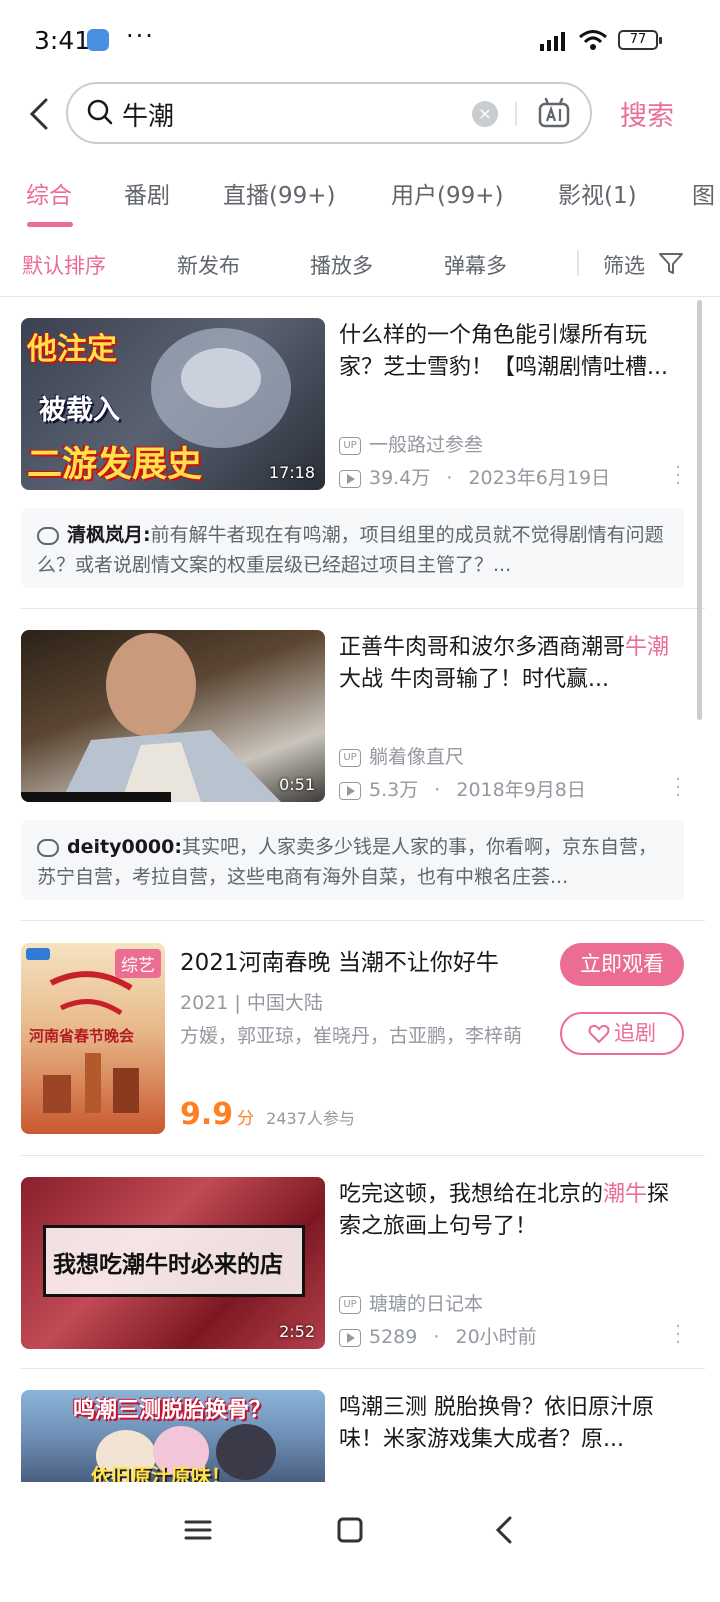  Describe the element at coordinates (173, 716) in the screenshot. I see `video-thumbnail: 0:51` at that location.